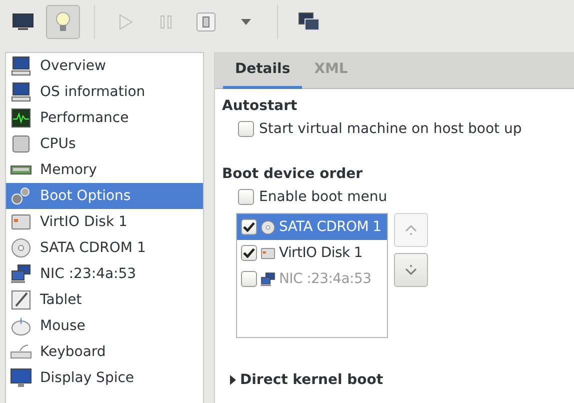  Describe the element at coordinates (398, 197) in the screenshot. I see `boot-menu-checkbox: Enable boot menu` at that location.